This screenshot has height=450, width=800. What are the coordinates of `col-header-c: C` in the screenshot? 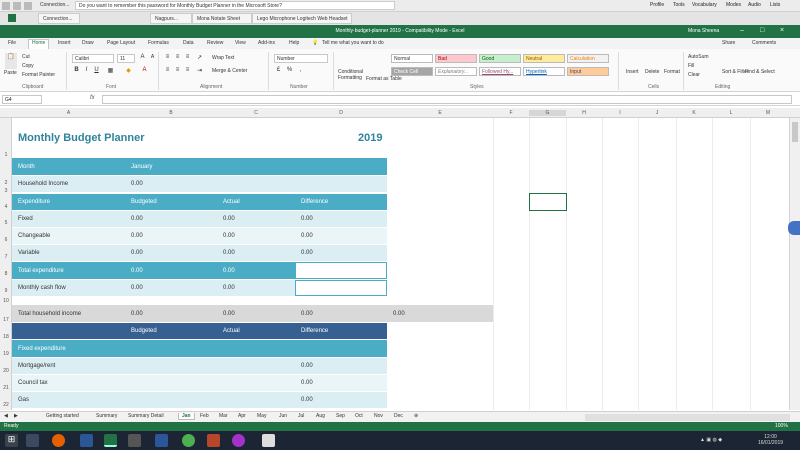 It's located at (256, 113).